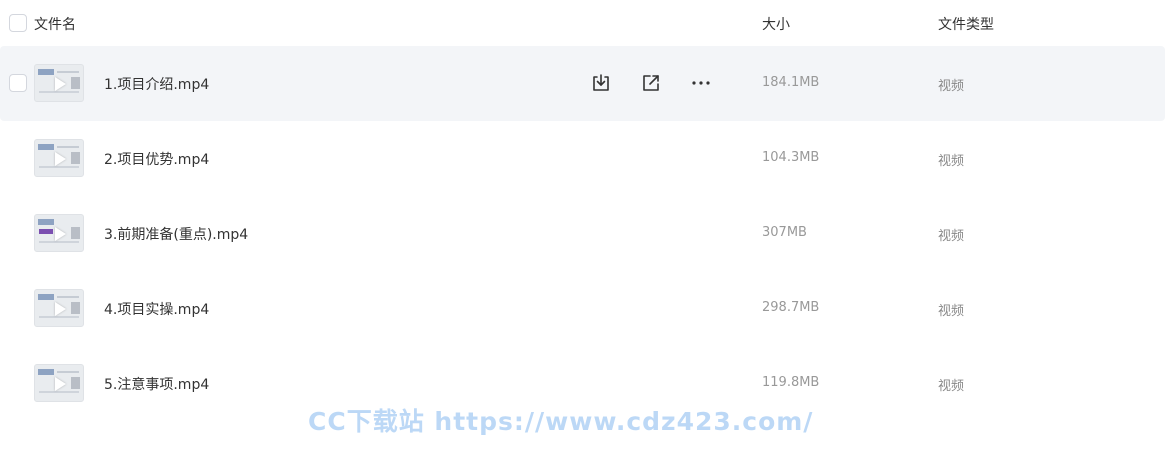 Image resolution: width=1165 pixels, height=449 pixels. I want to click on file-name: 1.项目介绍.mp4, so click(156, 84).